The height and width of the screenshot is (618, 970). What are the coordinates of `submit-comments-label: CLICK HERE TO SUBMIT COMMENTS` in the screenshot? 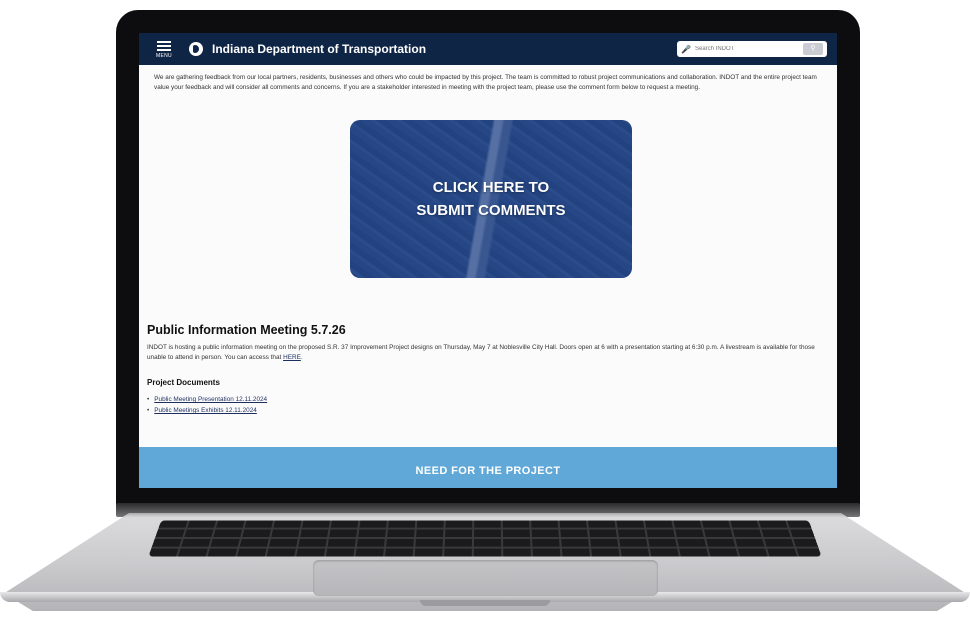 It's located at (491, 199).